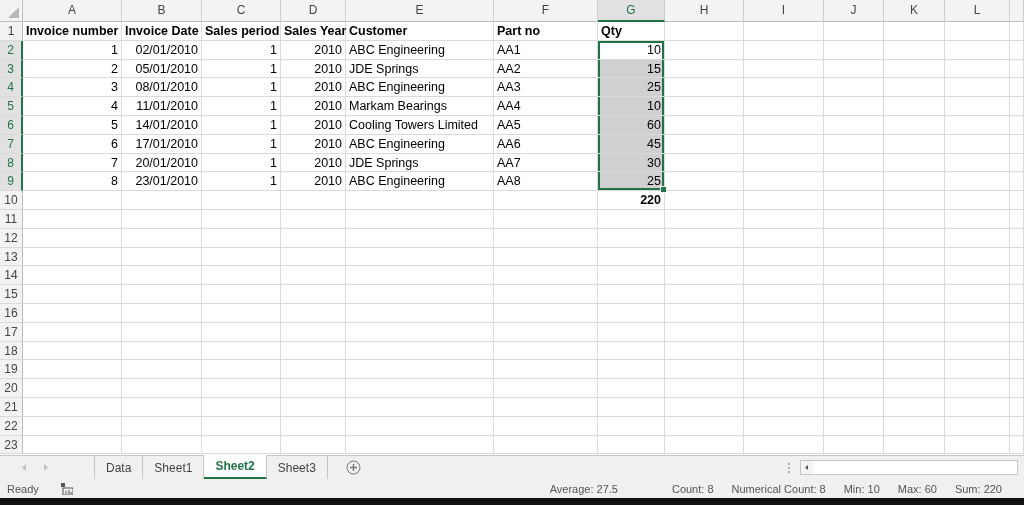 The height and width of the screenshot is (505, 1024). I want to click on column-header: I, so click(784, 11).